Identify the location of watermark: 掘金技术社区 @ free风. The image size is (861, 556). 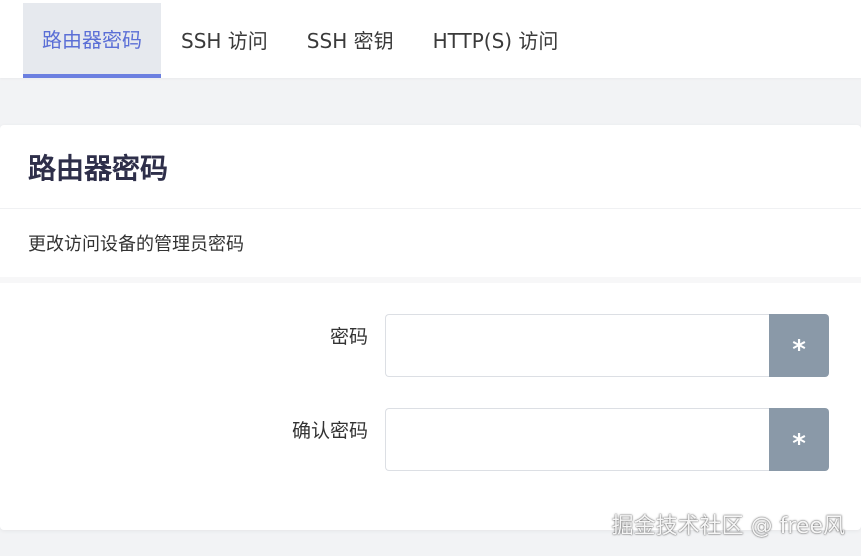
(728, 526).